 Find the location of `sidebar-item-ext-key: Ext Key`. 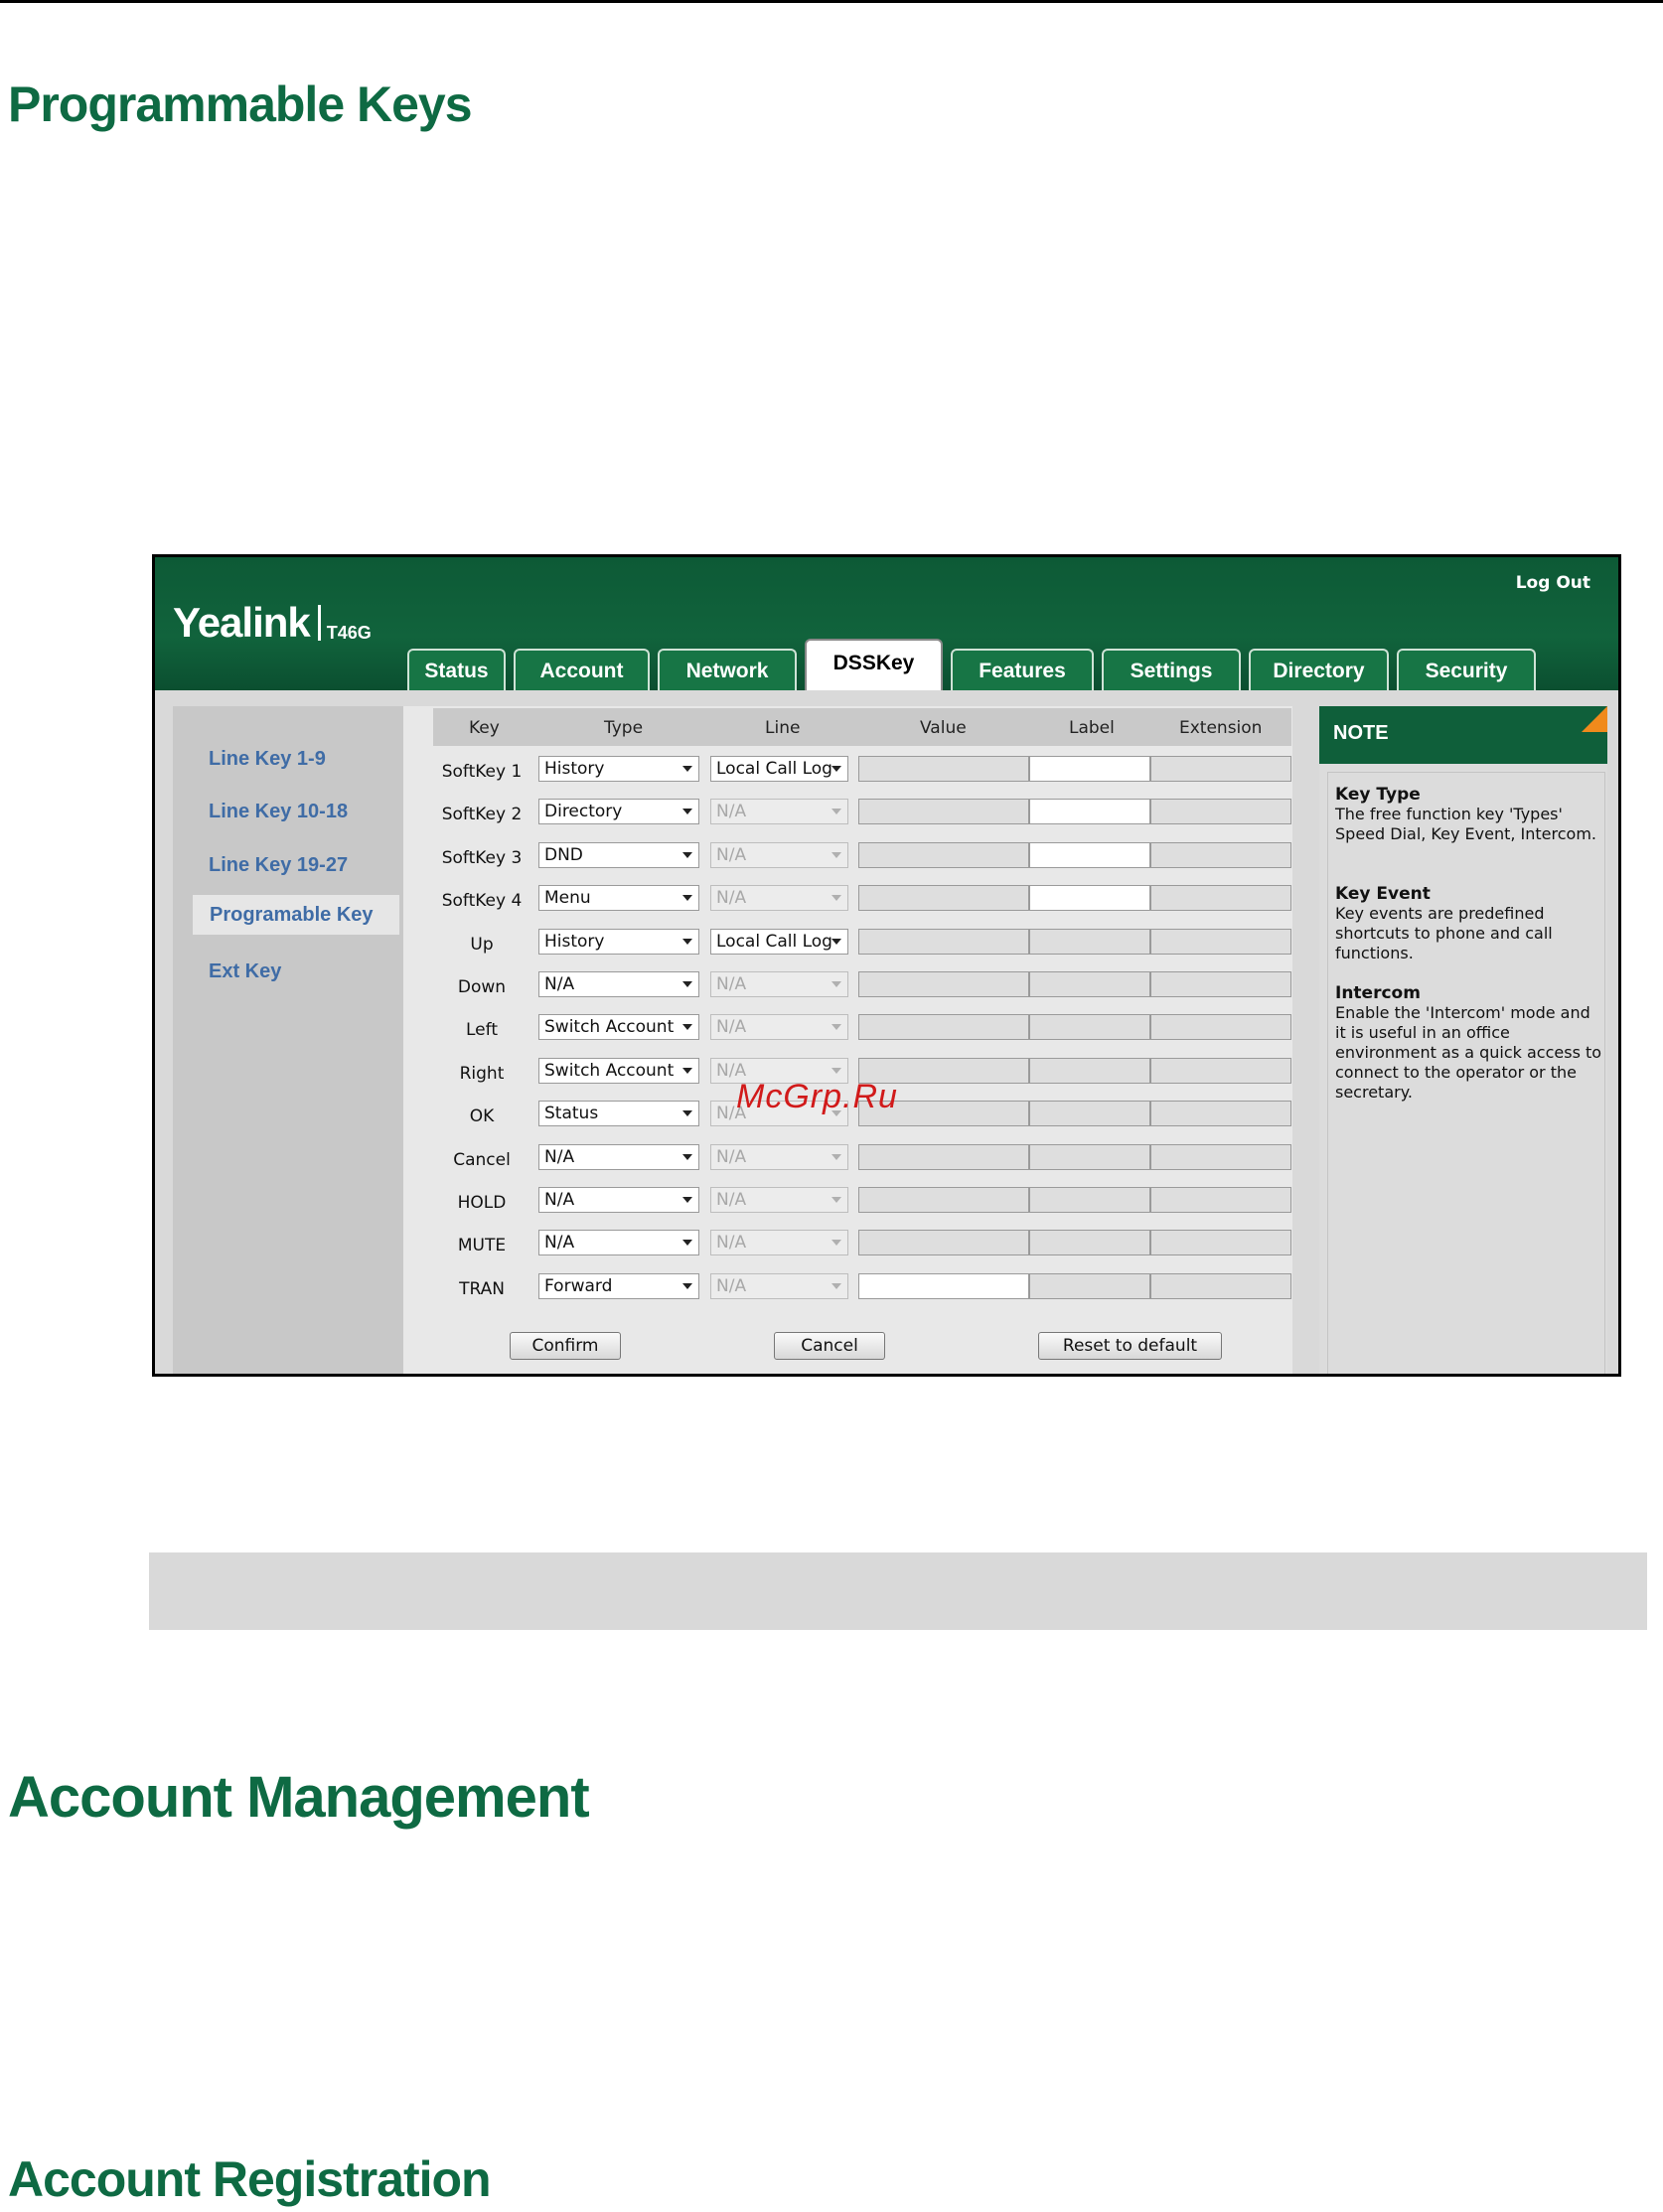

sidebar-item-ext-key: Ext Key is located at coordinates (245, 971).